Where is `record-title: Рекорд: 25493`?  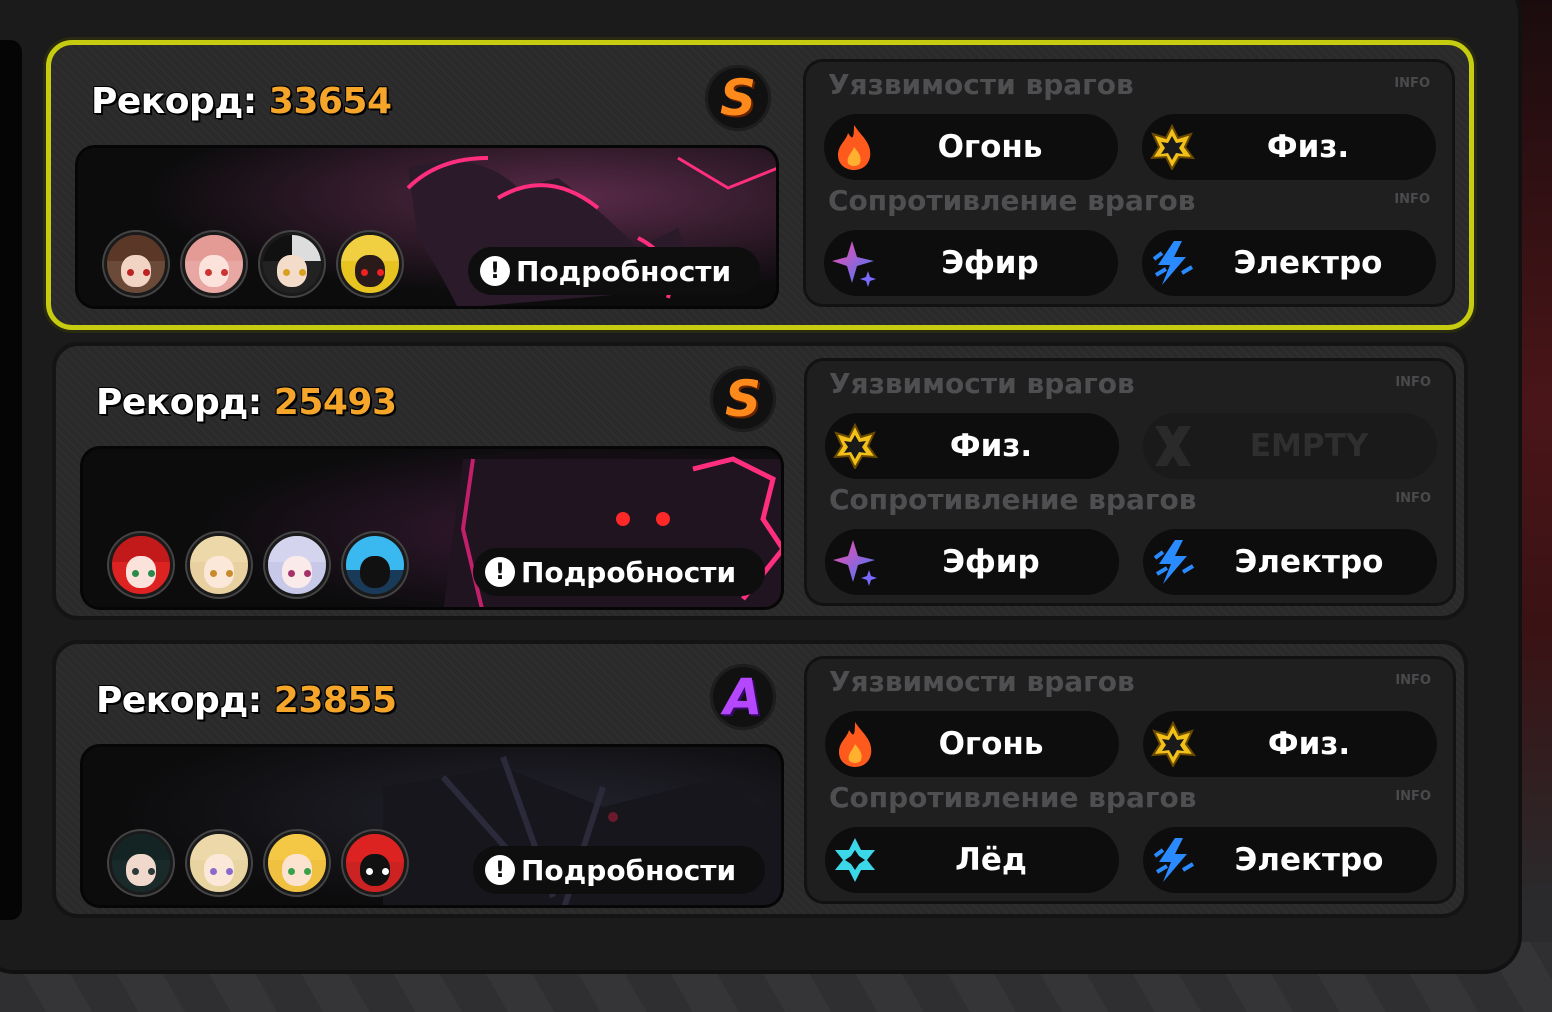
record-title: Рекорд: 25493 is located at coordinates (246, 402).